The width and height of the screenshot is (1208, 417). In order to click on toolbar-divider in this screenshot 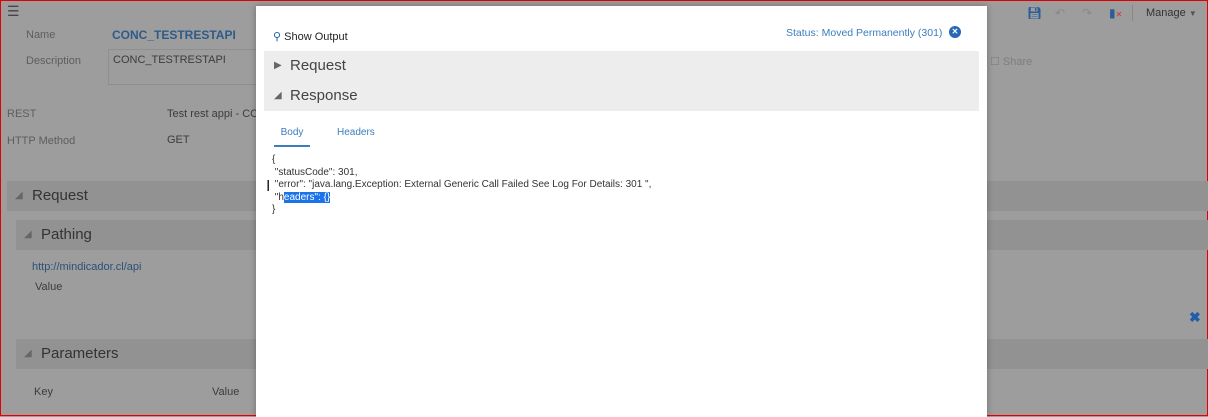, I will do `click(1132, 13)`.